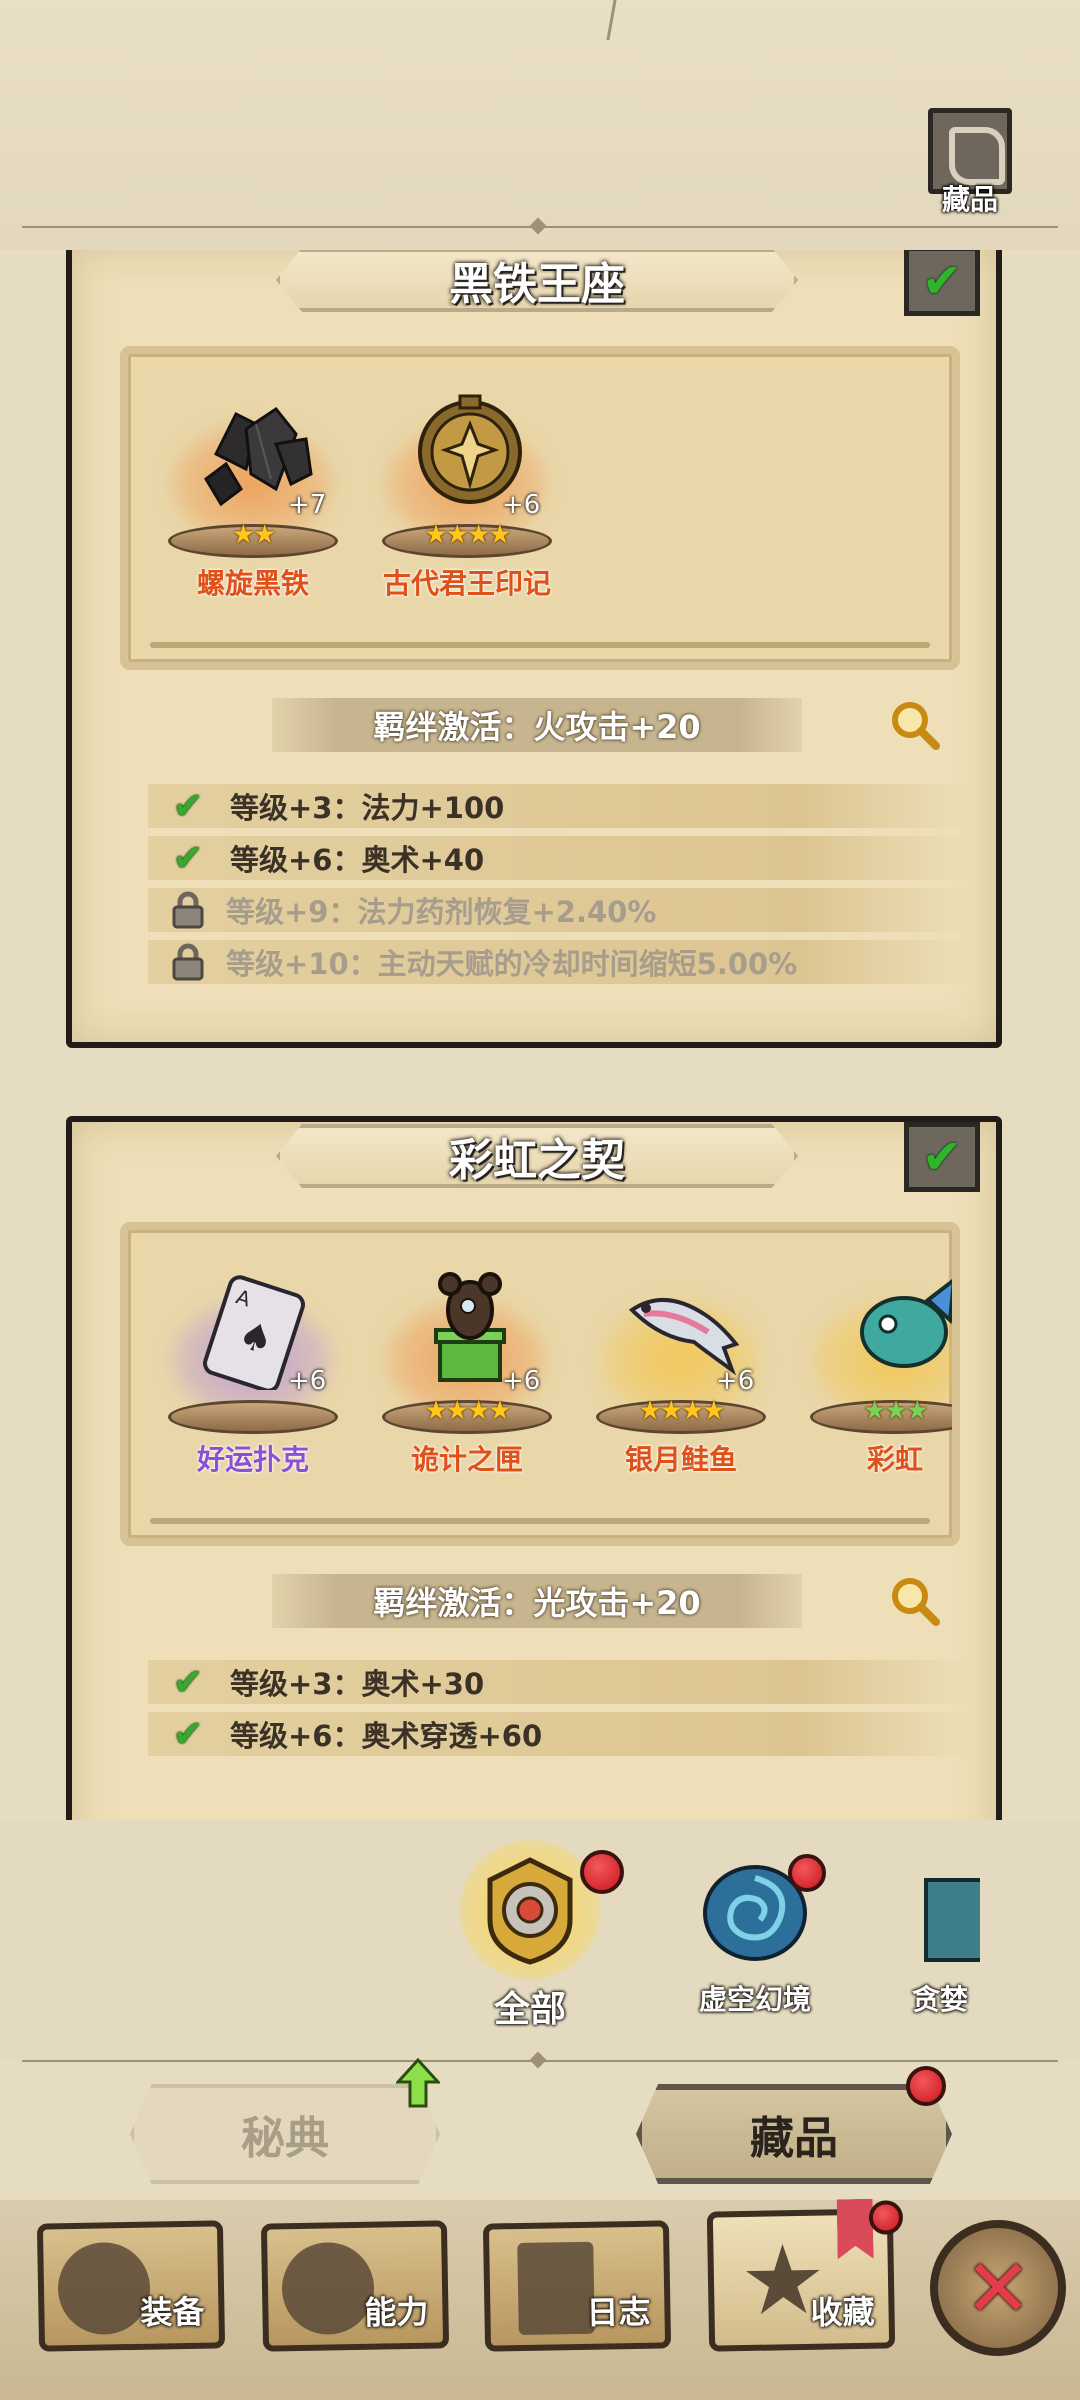 The width and height of the screenshot is (1080, 2400). What do you see at coordinates (252, 1459) in the screenshot?
I see `item-name: 好运扑克` at bounding box center [252, 1459].